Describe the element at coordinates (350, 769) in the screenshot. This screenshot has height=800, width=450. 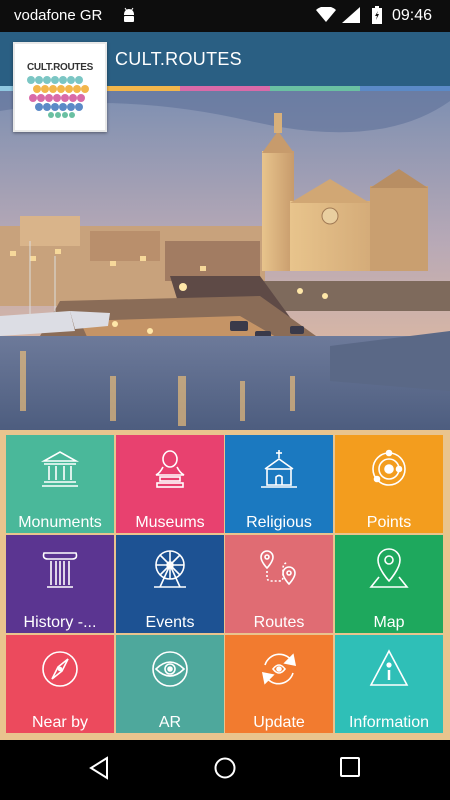
I see `recents-icon` at that location.